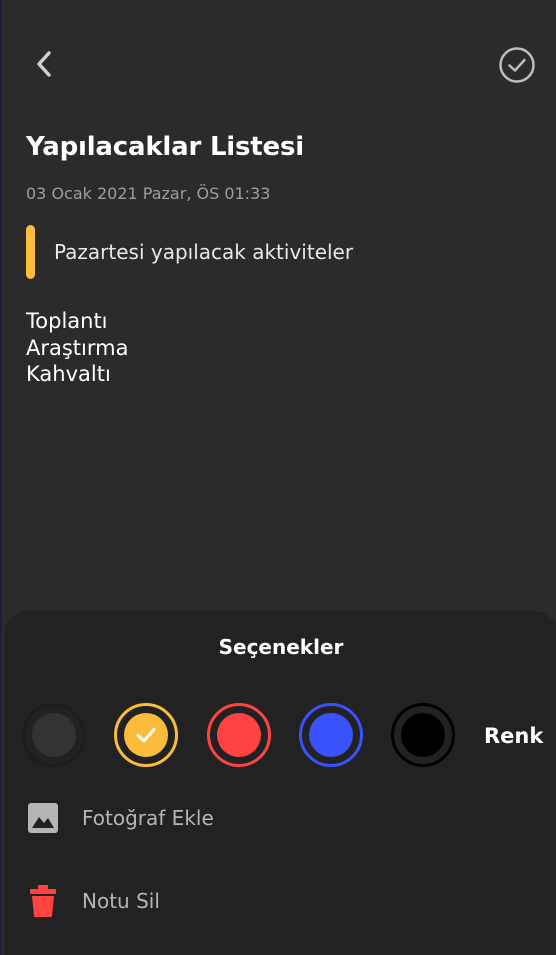  What do you see at coordinates (281, 647) in the screenshot?
I see `options-sheet-title: Seçenekler` at bounding box center [281, 647].